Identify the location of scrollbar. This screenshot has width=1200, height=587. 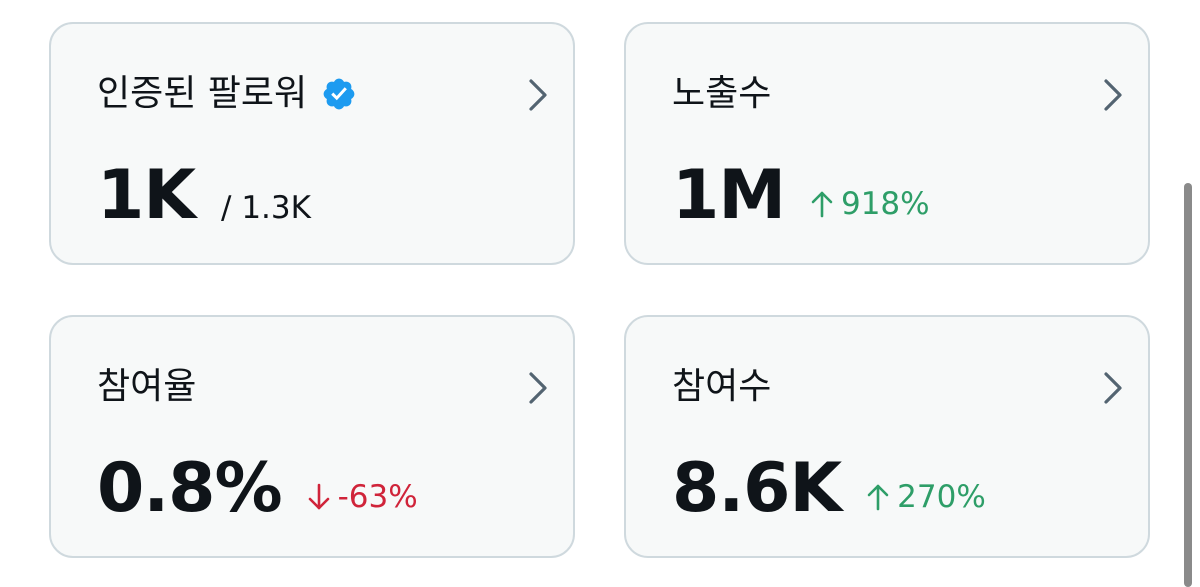
(1188, 385).